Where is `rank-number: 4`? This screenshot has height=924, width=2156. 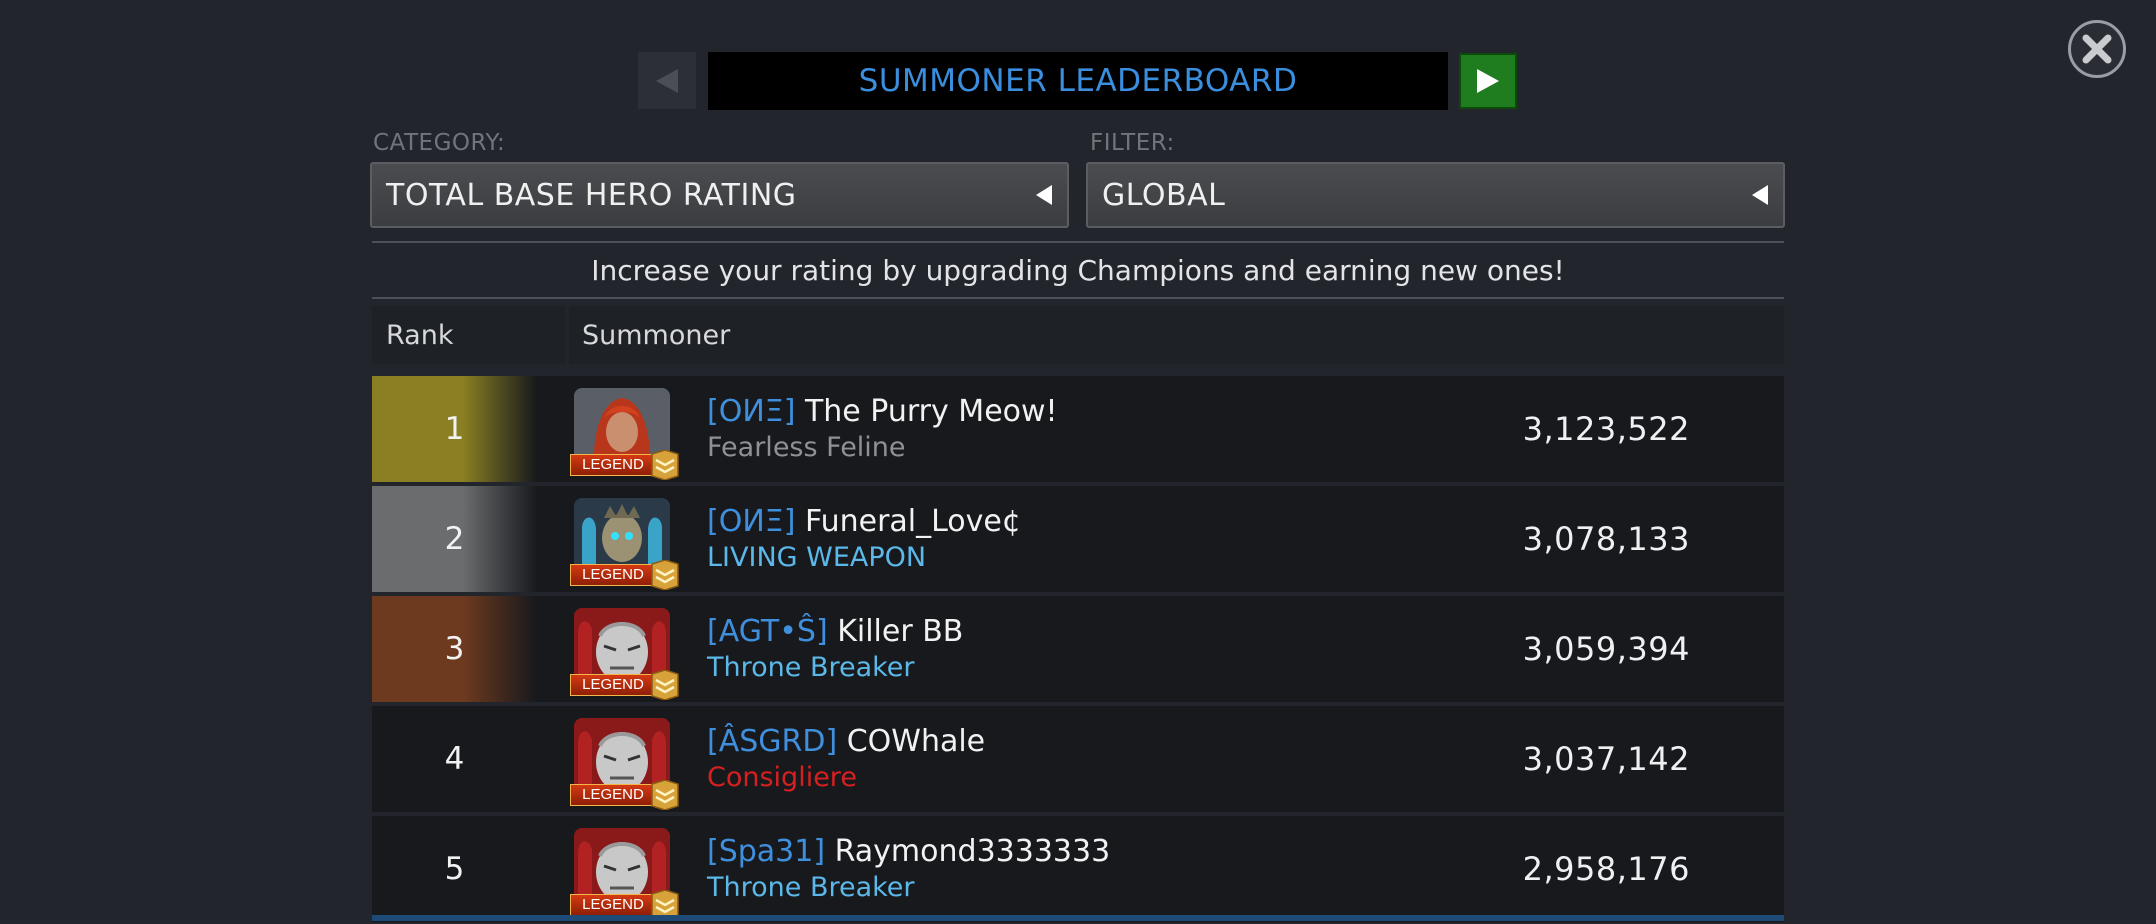
rank-number: 4 is located at coordinates (454, 759).